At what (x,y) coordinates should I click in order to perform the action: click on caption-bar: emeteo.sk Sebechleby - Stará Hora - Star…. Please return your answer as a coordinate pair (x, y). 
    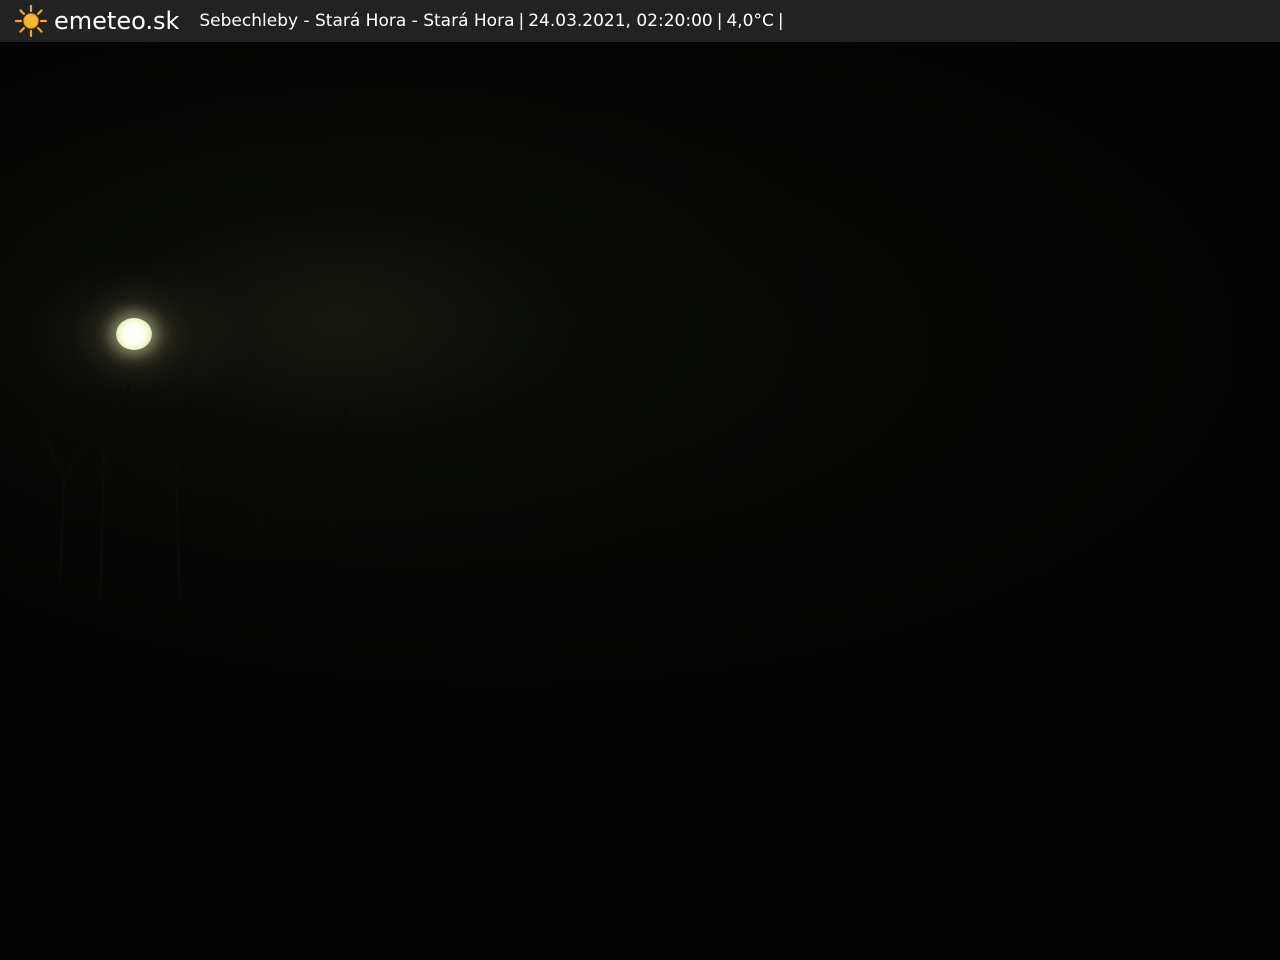
    Looking at the image, I should click on (640, 21).